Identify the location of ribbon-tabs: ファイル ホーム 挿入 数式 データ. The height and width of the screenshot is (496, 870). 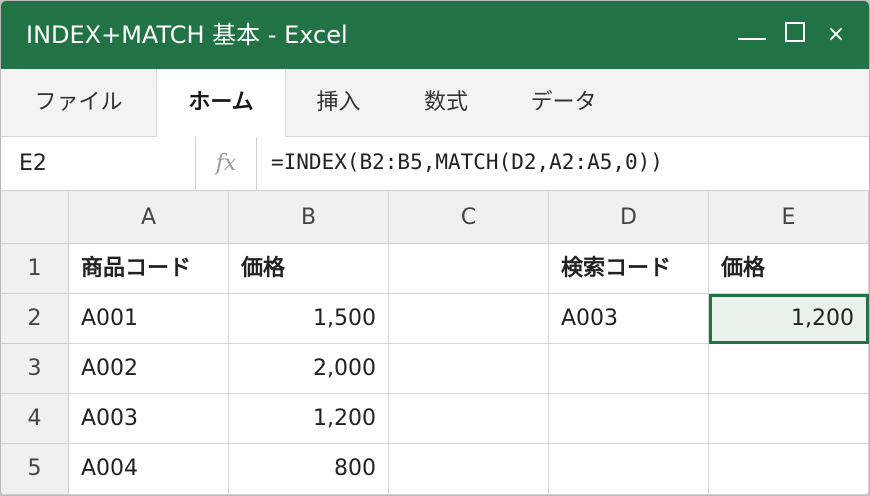
(435, 103).